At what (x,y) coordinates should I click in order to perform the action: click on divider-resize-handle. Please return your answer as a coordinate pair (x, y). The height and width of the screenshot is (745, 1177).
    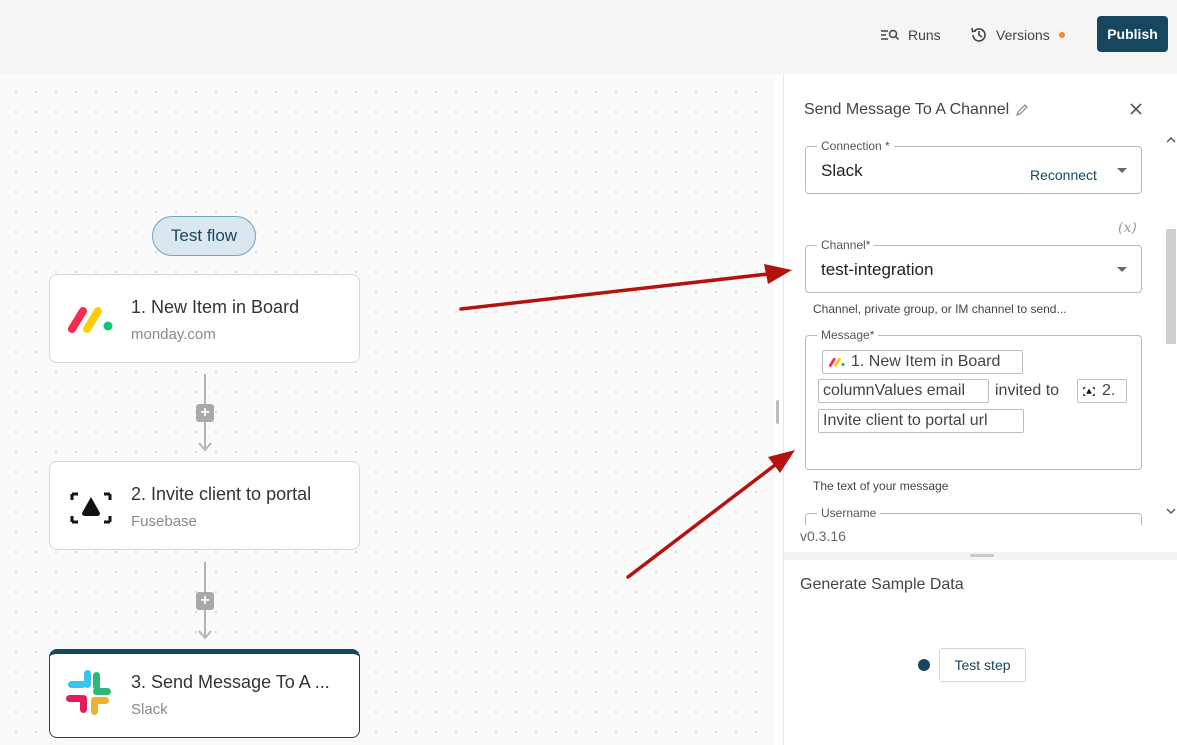
    Looking at the image, I should click on (982, 555).